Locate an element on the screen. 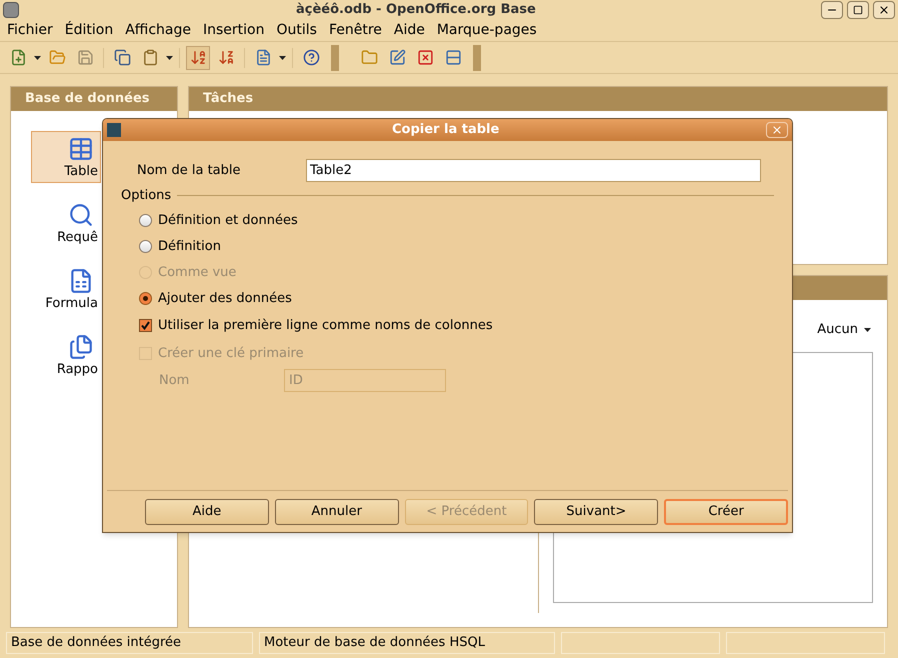  window-title: àçèéô.odb - OpenOffice.org Base is located at coordinates (416, 10).